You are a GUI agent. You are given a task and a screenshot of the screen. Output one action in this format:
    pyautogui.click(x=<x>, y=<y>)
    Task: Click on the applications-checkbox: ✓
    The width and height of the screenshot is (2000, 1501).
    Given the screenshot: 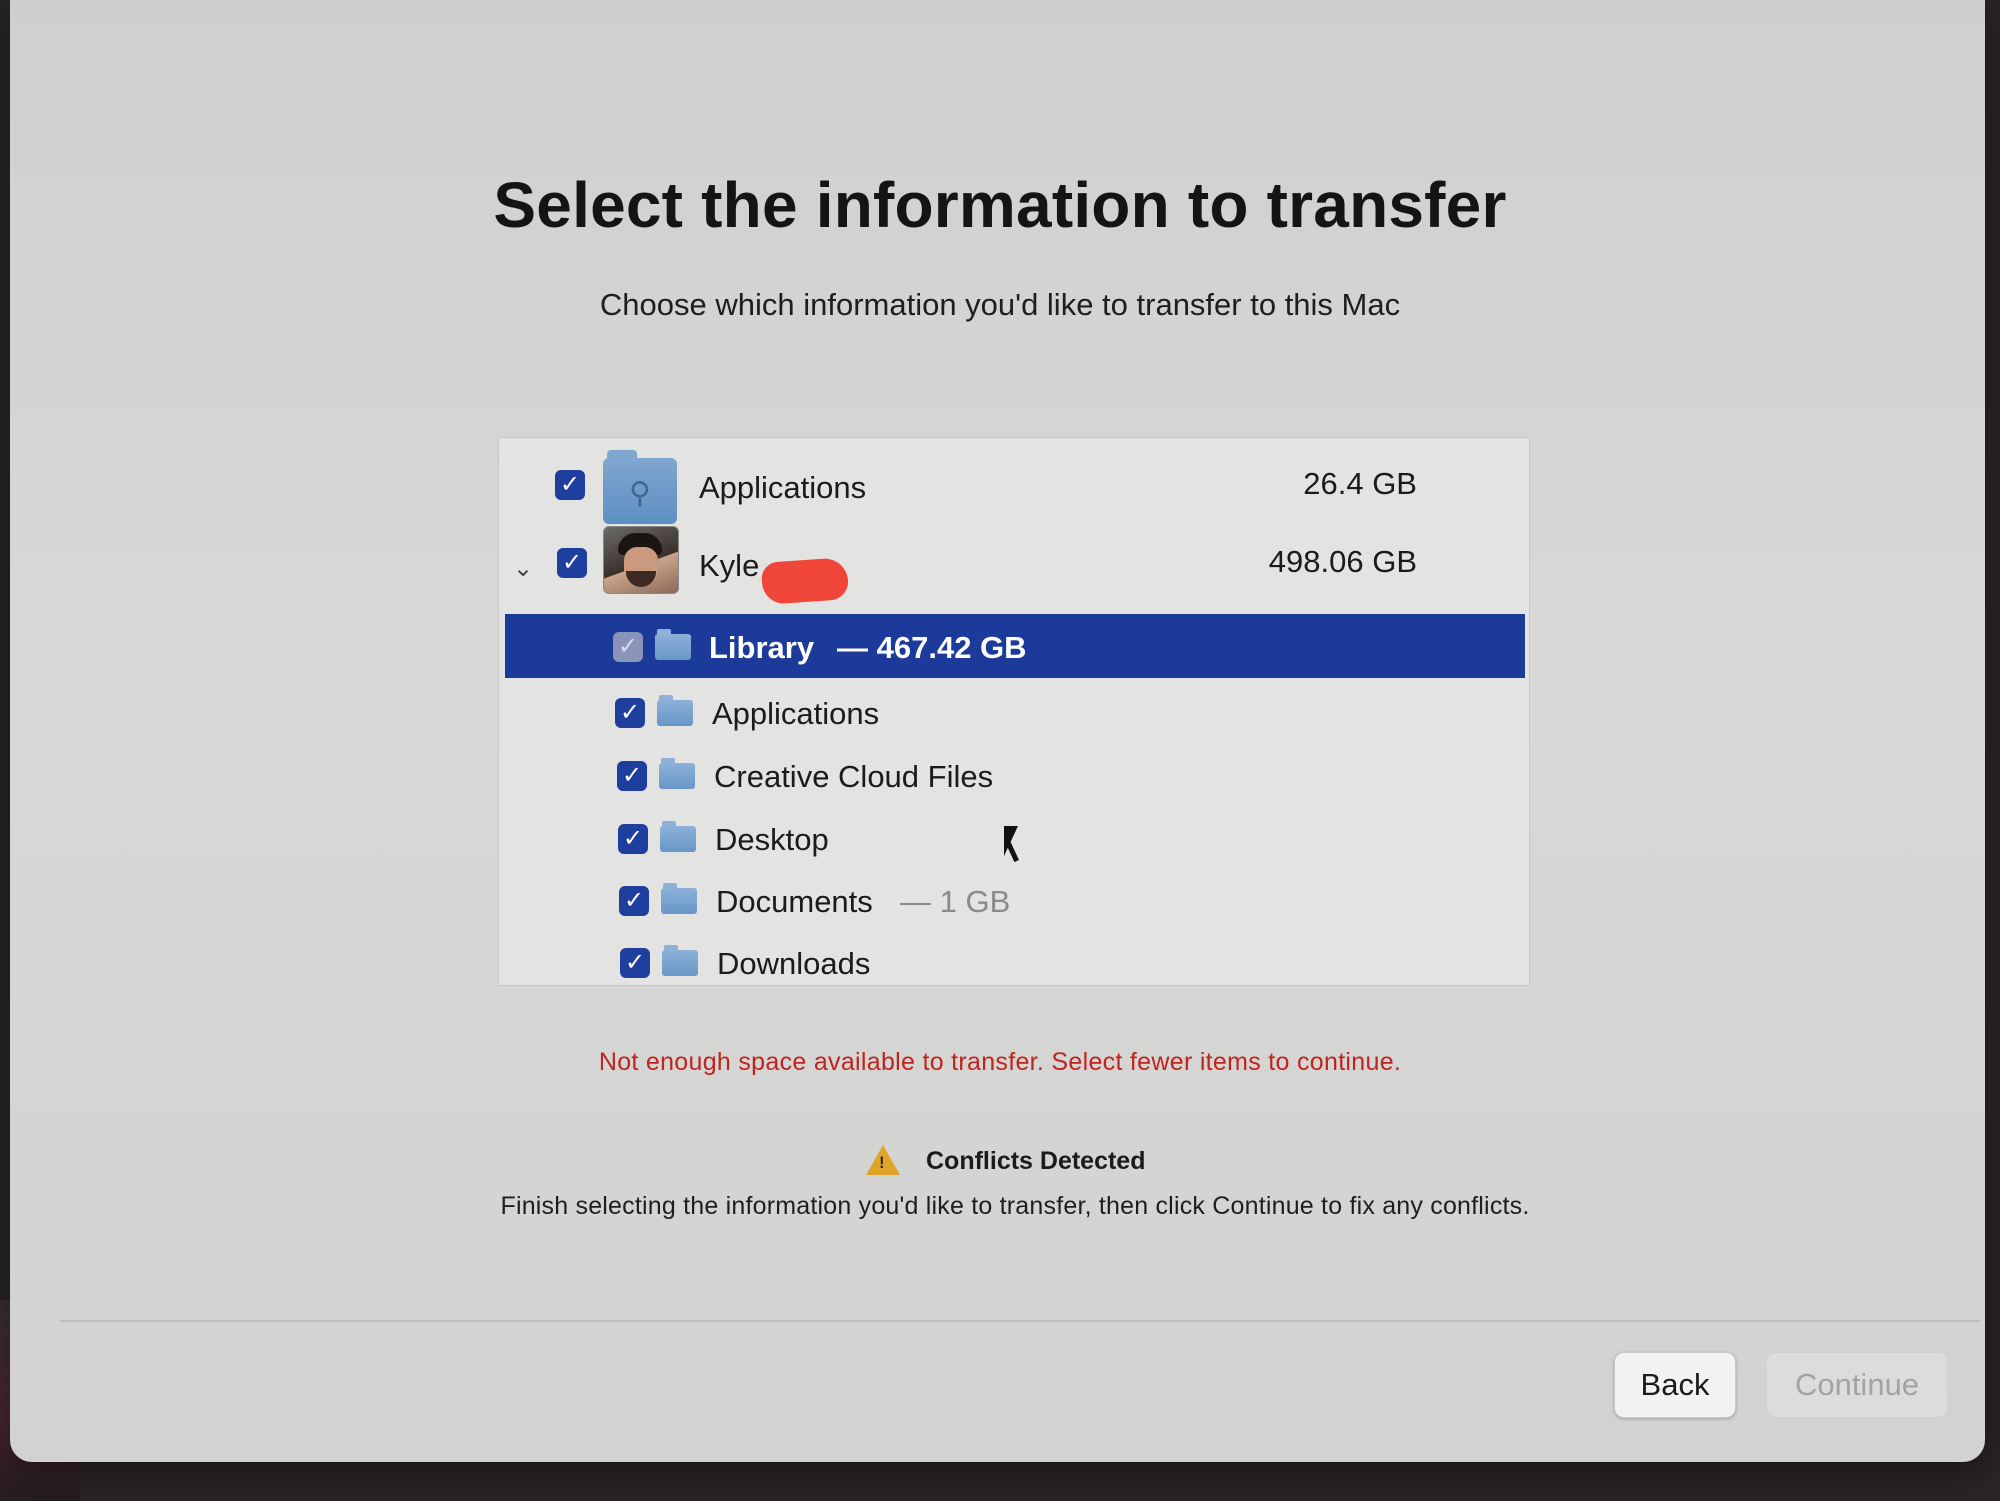 What is the action you would take?
    pyautogui.click(x=570, y=485)
    